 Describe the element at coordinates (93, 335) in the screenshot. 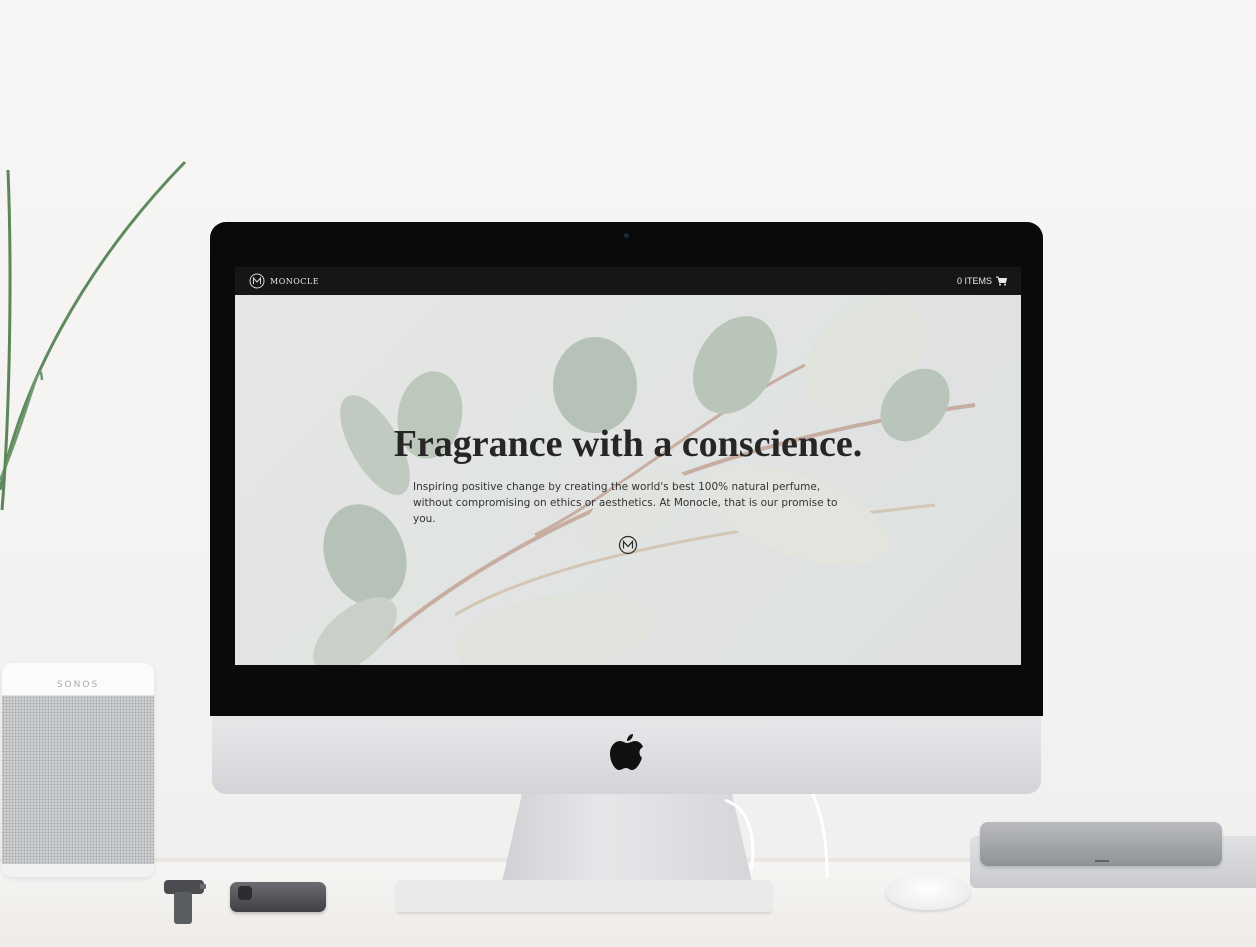

I see `plant-decoration` at that location.